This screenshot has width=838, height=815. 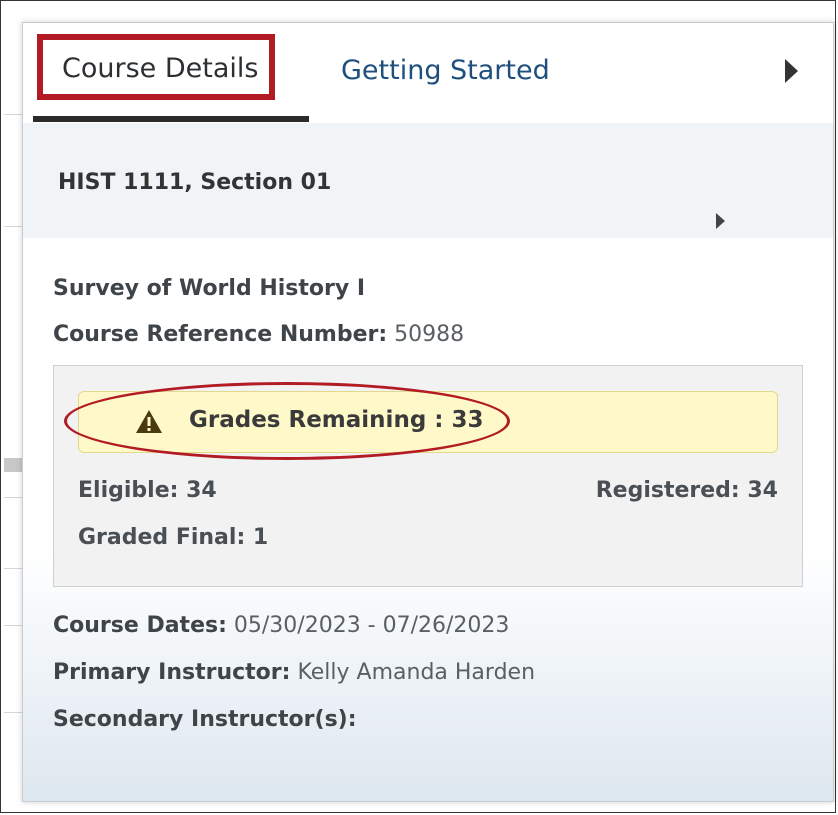 I want to click on registered-count: Registered: 34, so click(x=686, y=490).